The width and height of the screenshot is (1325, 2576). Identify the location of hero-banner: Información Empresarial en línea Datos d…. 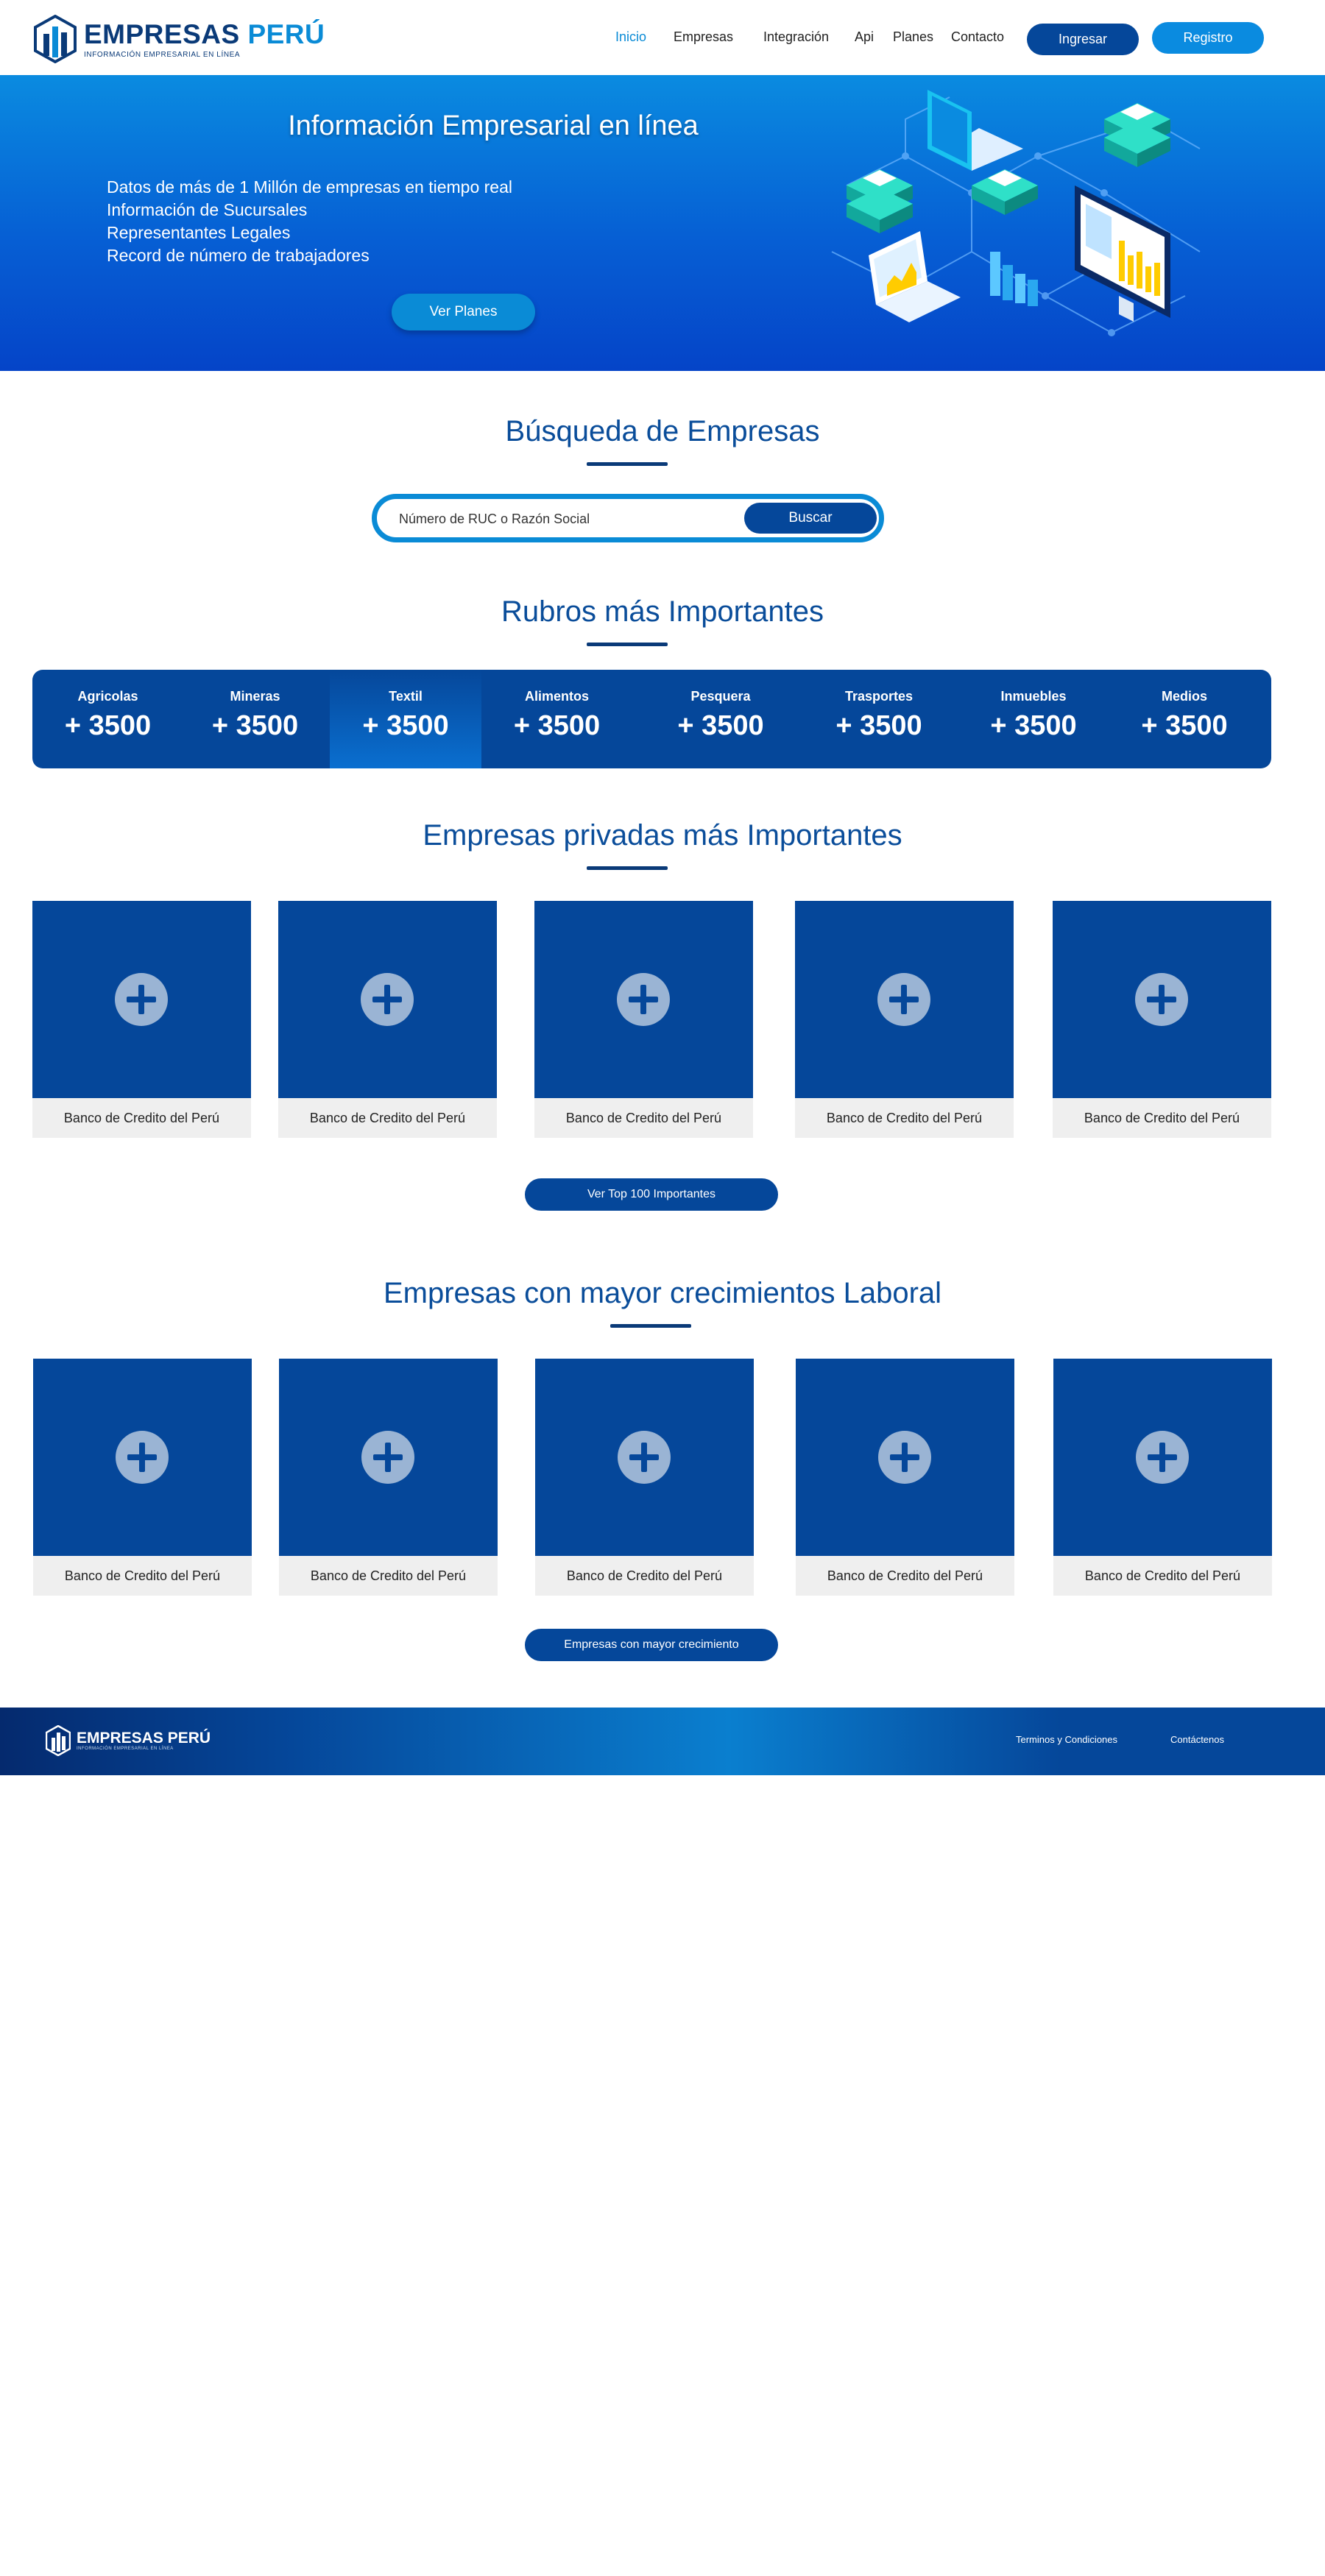
(662, 223).